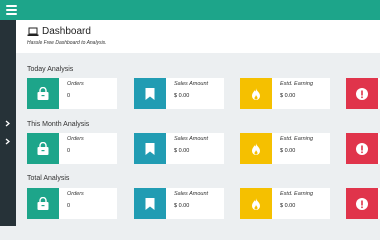 This screenshot has width=380, height=240. What do you see at coordinates (48, 178) in the screenshot?
I see `section-title-total: Total Analysis` at bounding box center [48, 178].